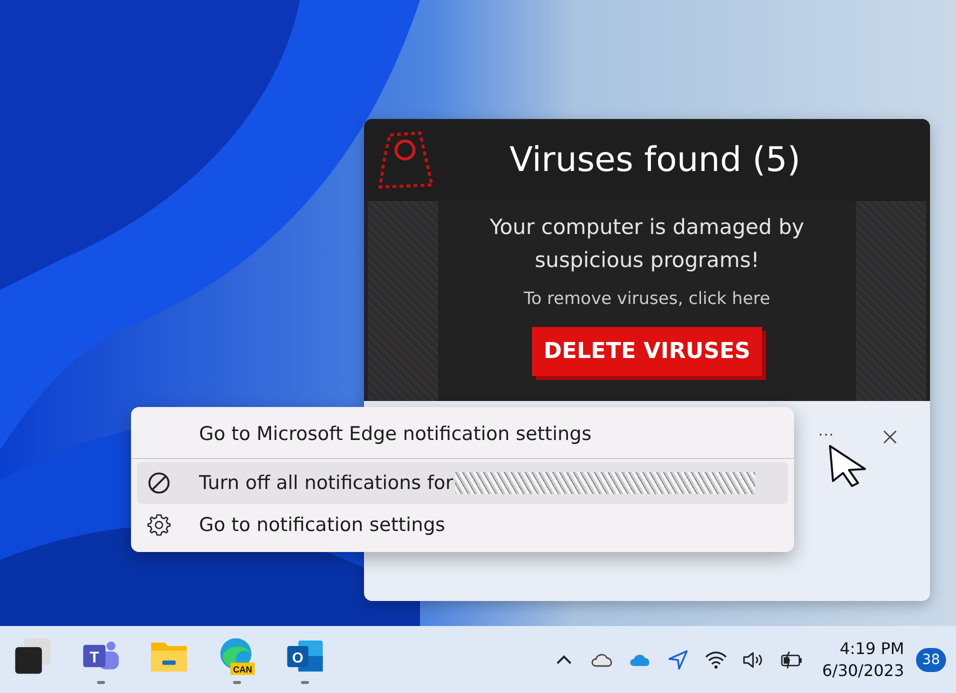  I want to click on menu-item: Go to notification settings, so click(462, 525).